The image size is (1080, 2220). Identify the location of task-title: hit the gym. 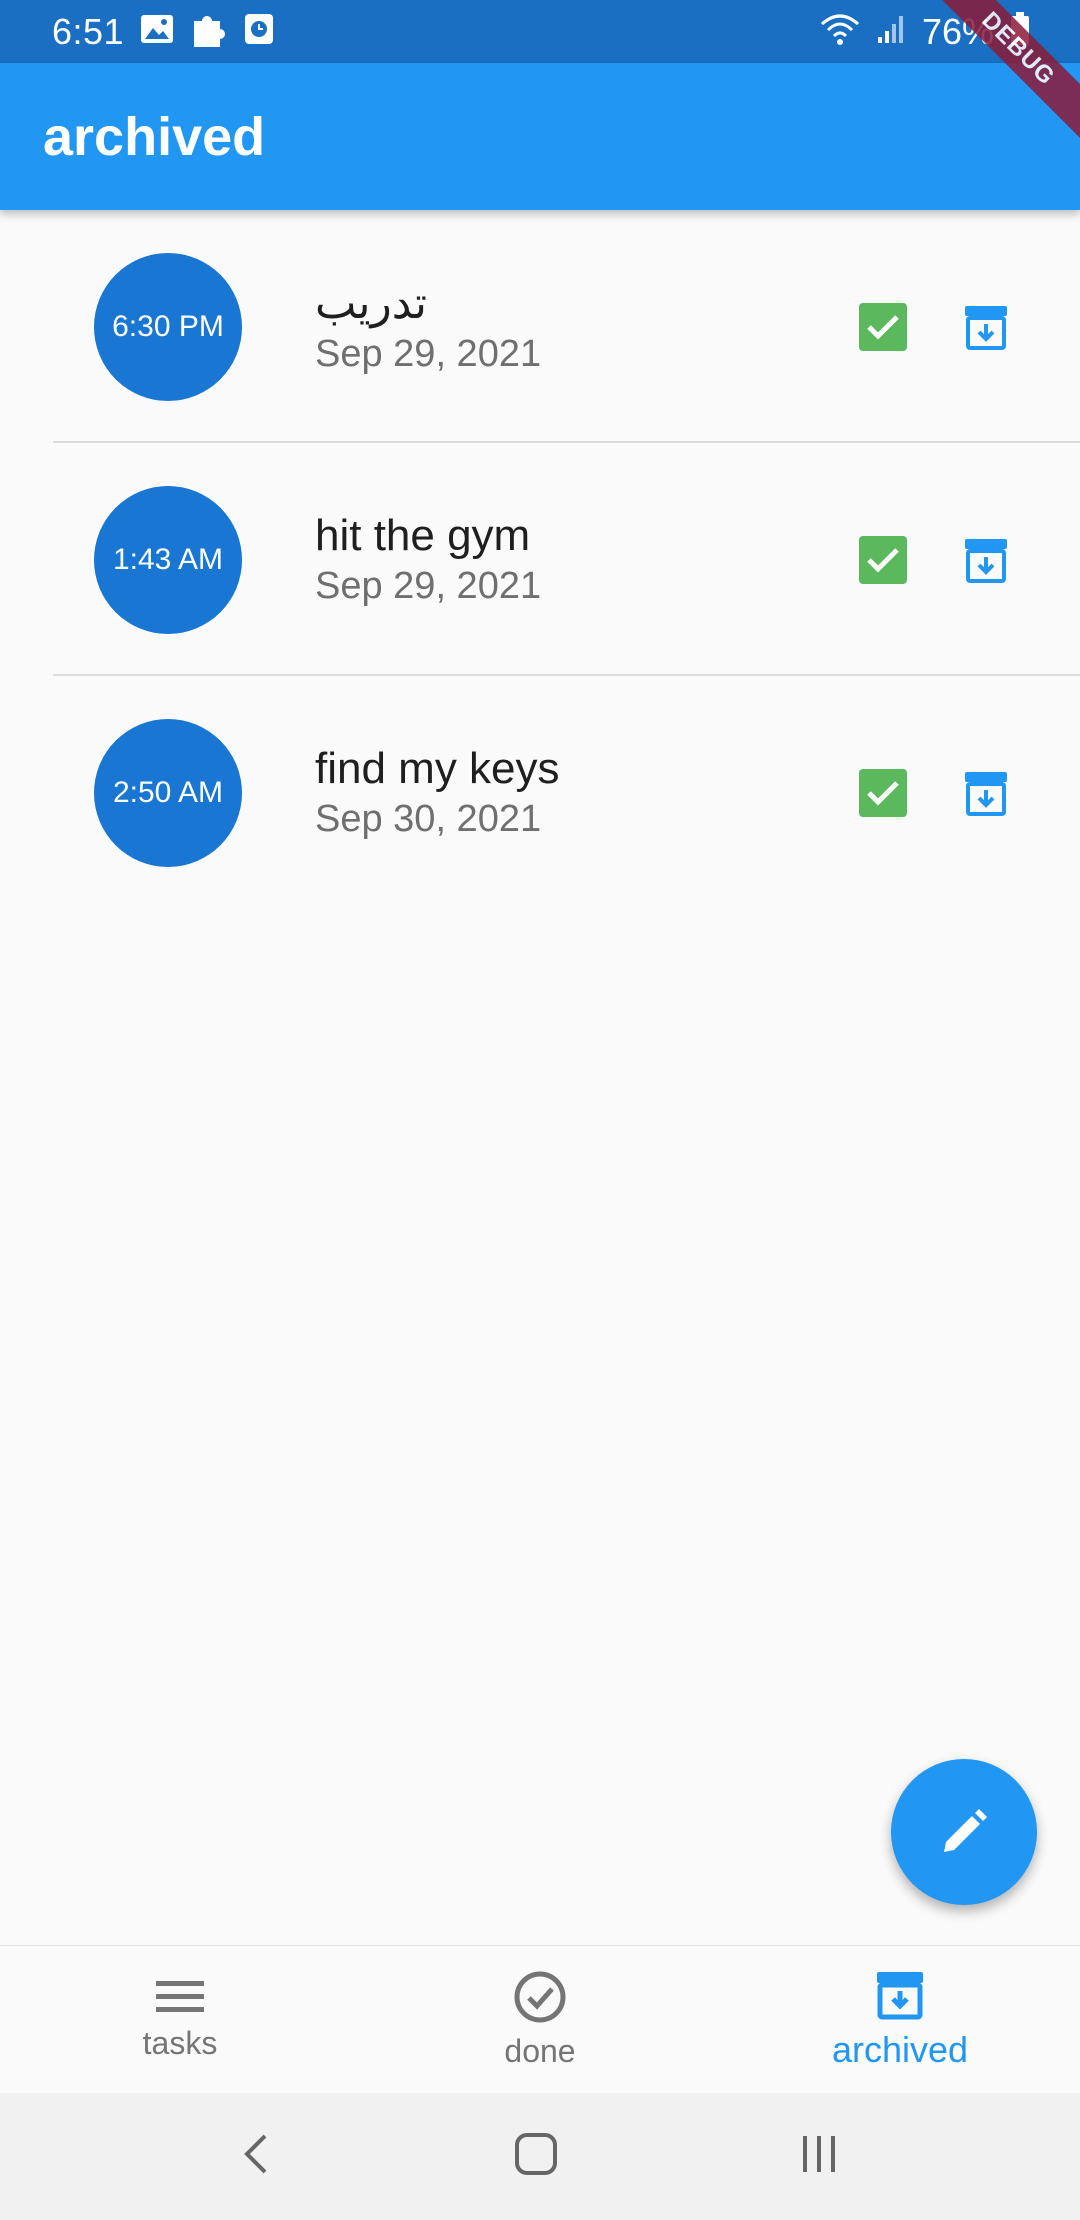
(423, 535).